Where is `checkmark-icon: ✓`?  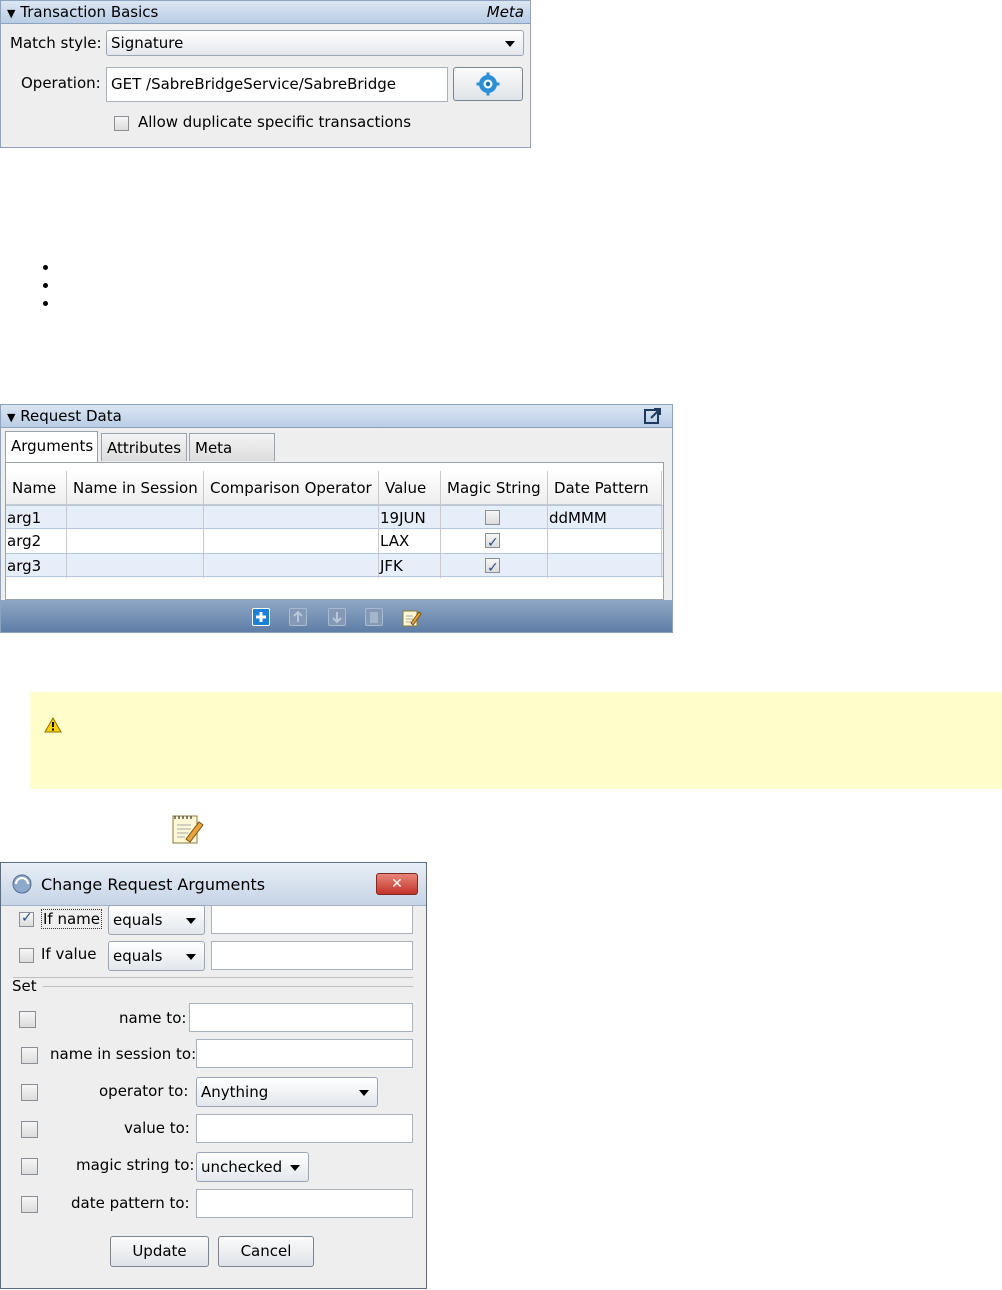 checkmark-icon: ✓ is located at coordinates (27, 918).